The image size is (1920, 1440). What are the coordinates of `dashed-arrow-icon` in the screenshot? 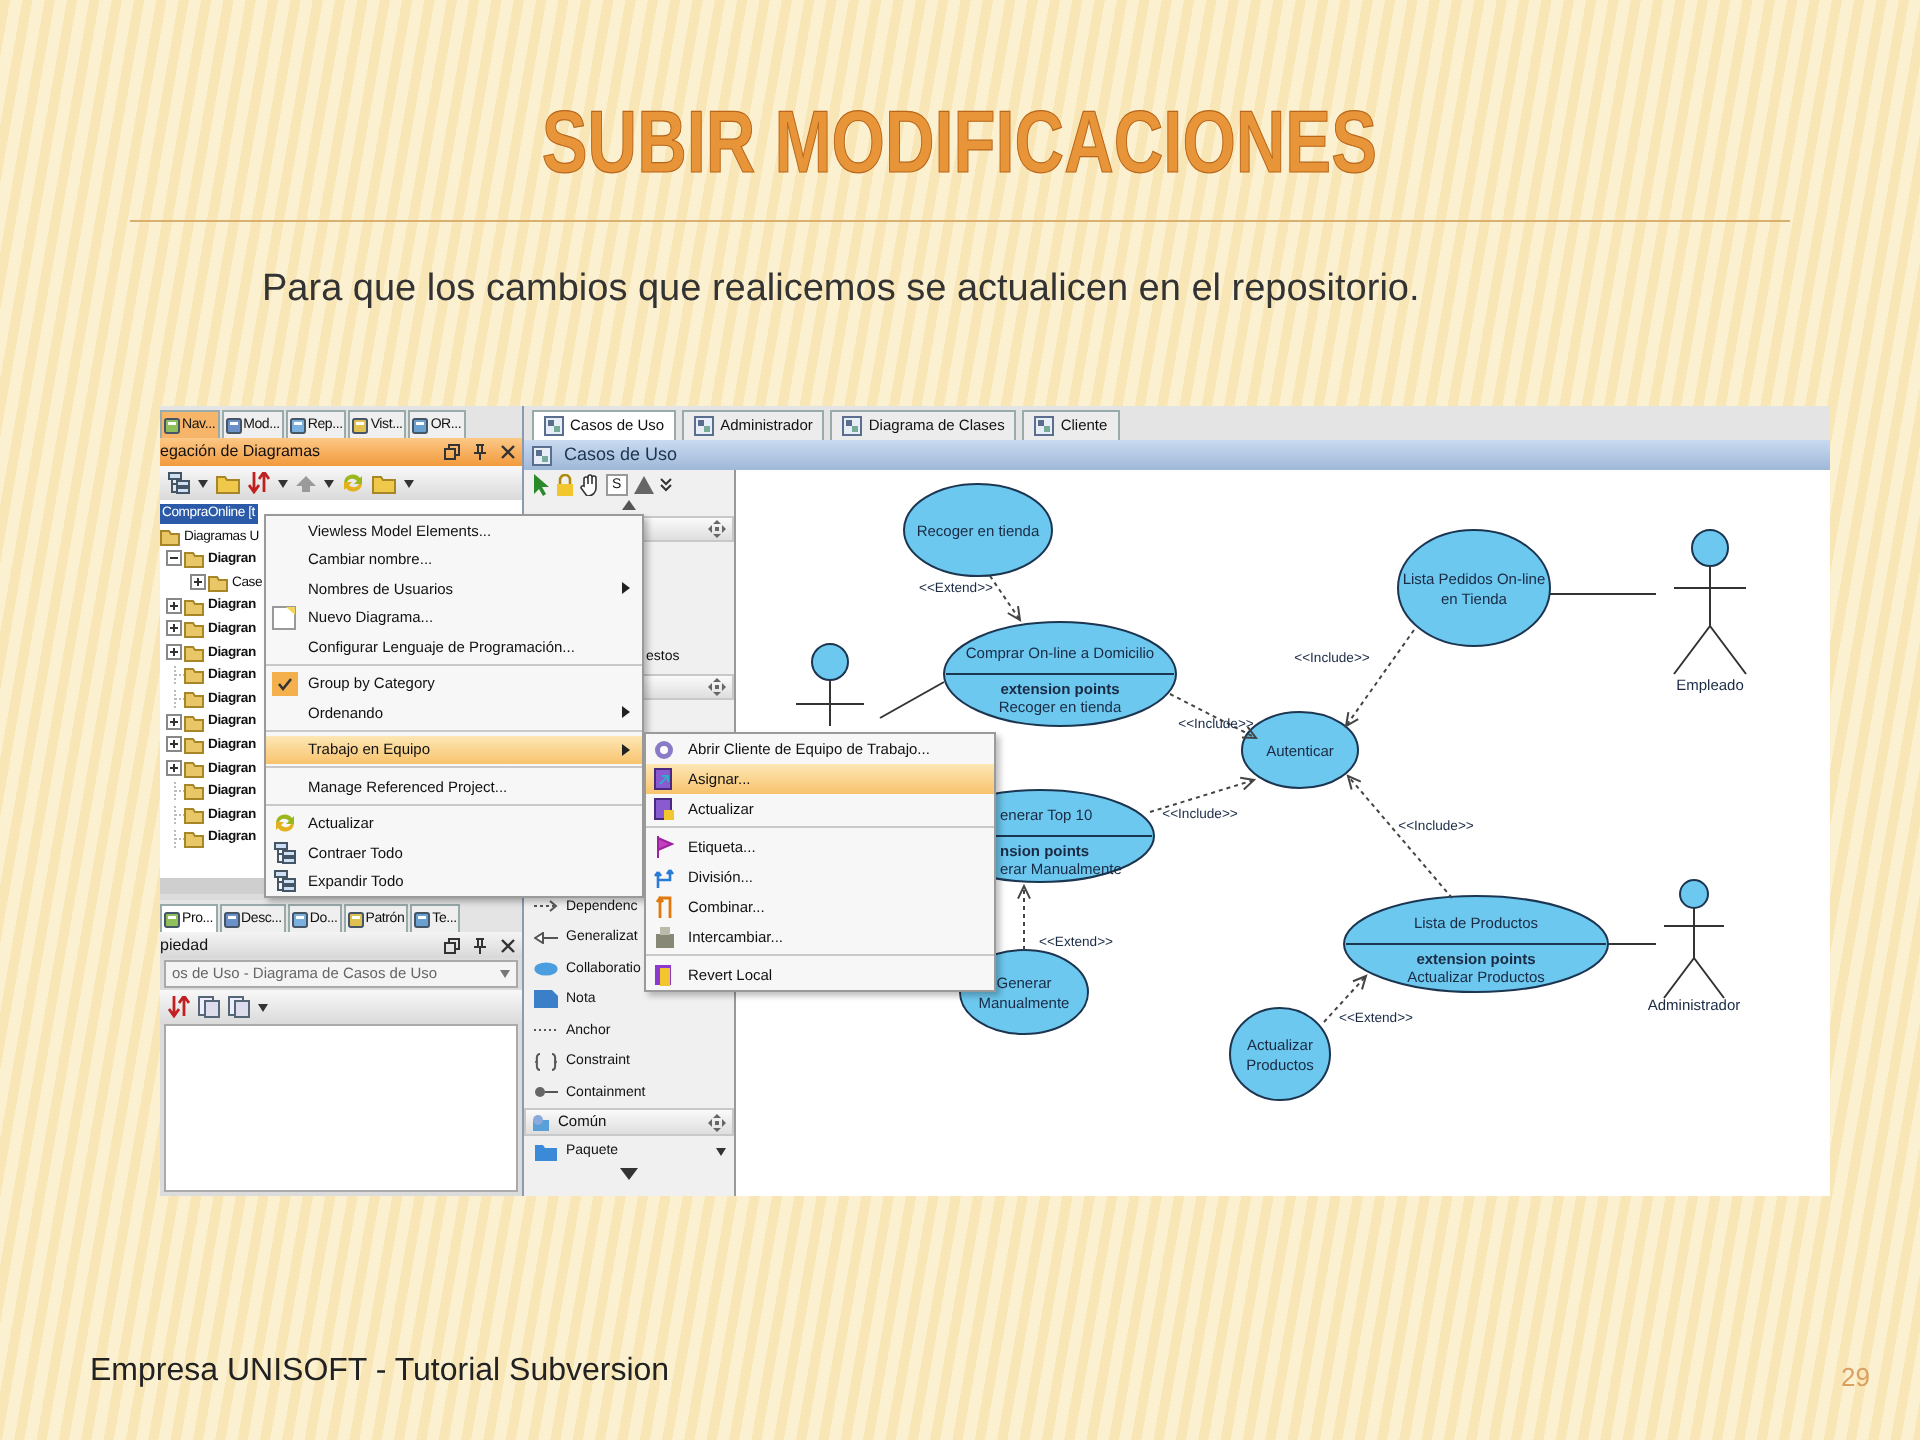 It's located at (546, 906).